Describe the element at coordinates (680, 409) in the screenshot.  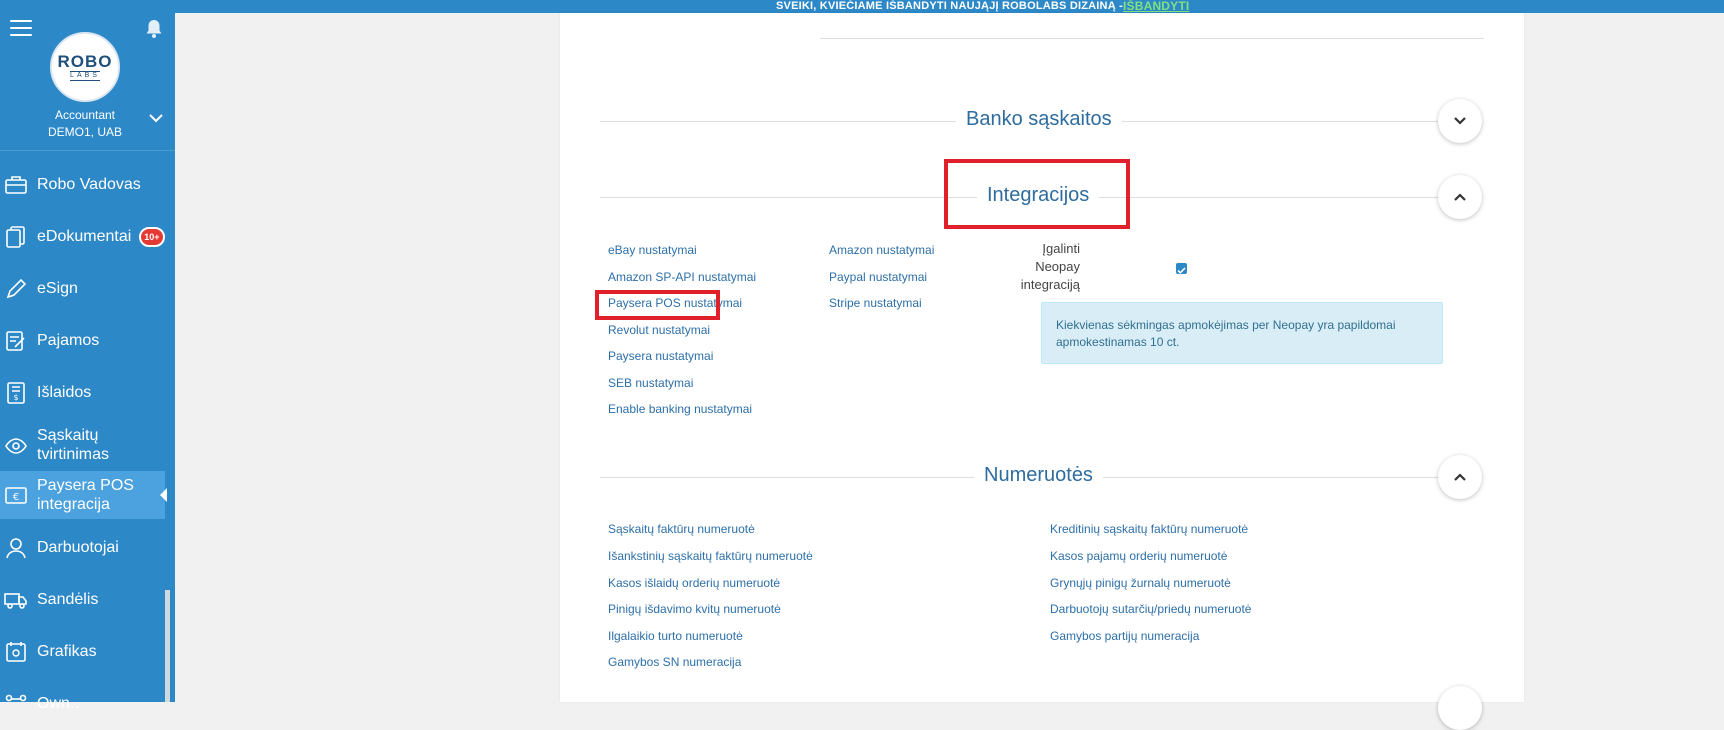
I see `link-enable-banking-settings: Enable banking nustatymai` at that location.